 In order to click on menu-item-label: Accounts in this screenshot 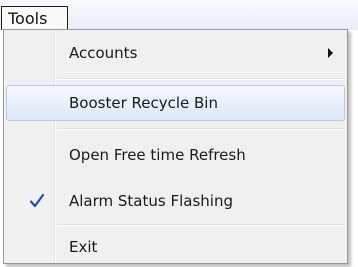, I will do `click(103, 53)`.